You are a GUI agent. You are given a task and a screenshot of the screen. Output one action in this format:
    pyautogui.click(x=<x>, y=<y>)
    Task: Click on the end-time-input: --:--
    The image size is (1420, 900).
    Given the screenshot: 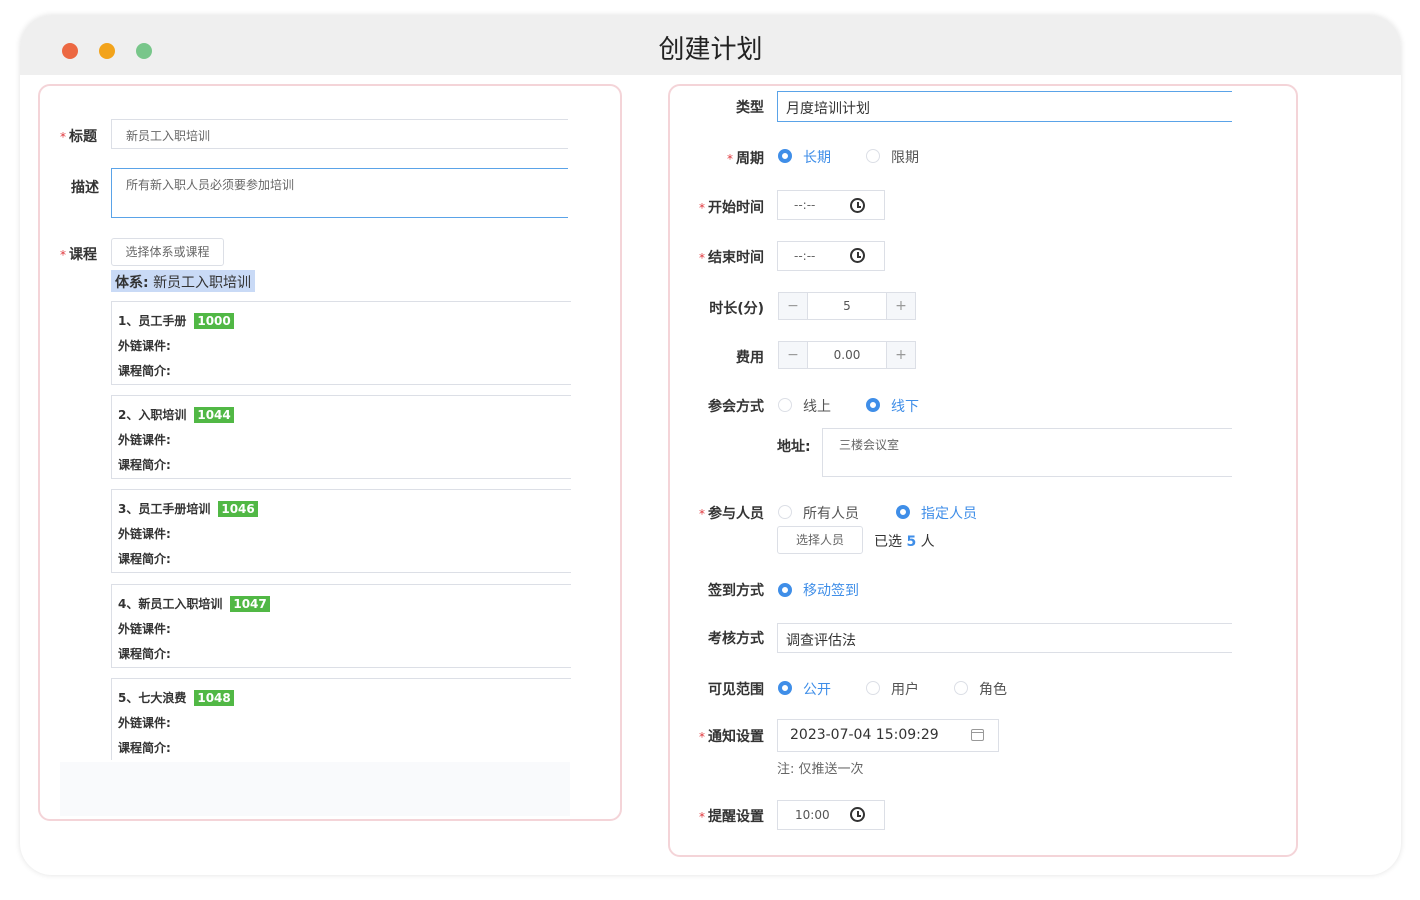 What is the action you would take?
    pyautogui.click(x=831, y=256)
    